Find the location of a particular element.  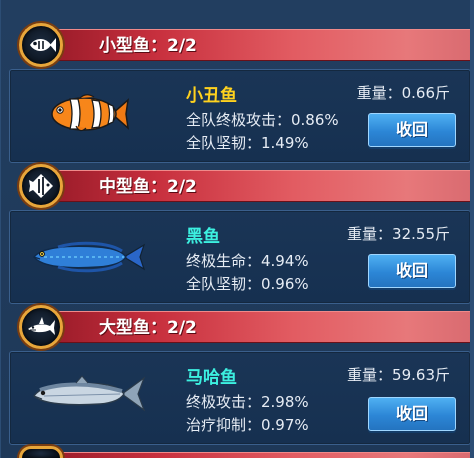

fish-stat-2: 全队坚韧：1.49% is located at coordinates (247, 143).